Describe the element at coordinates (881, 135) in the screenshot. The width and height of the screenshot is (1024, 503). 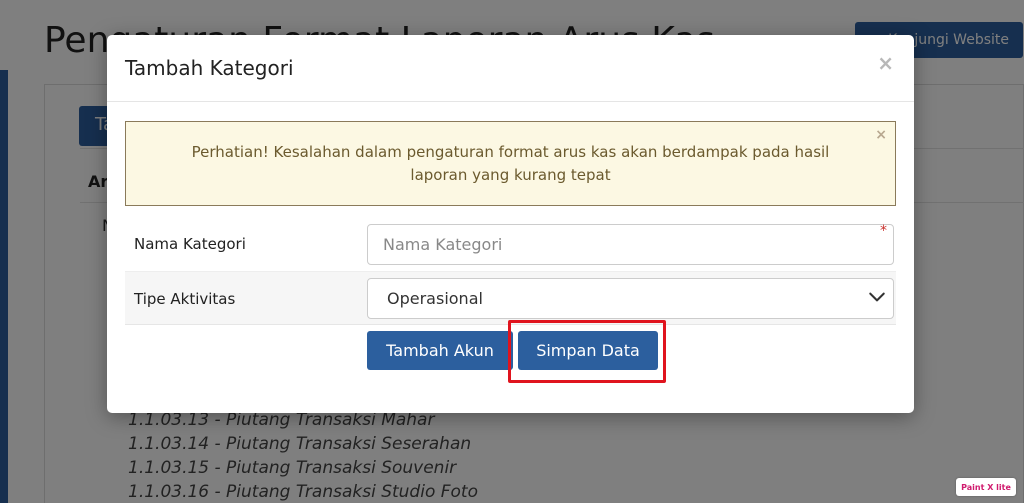
I see `alert-close-icon: ×` at that location.